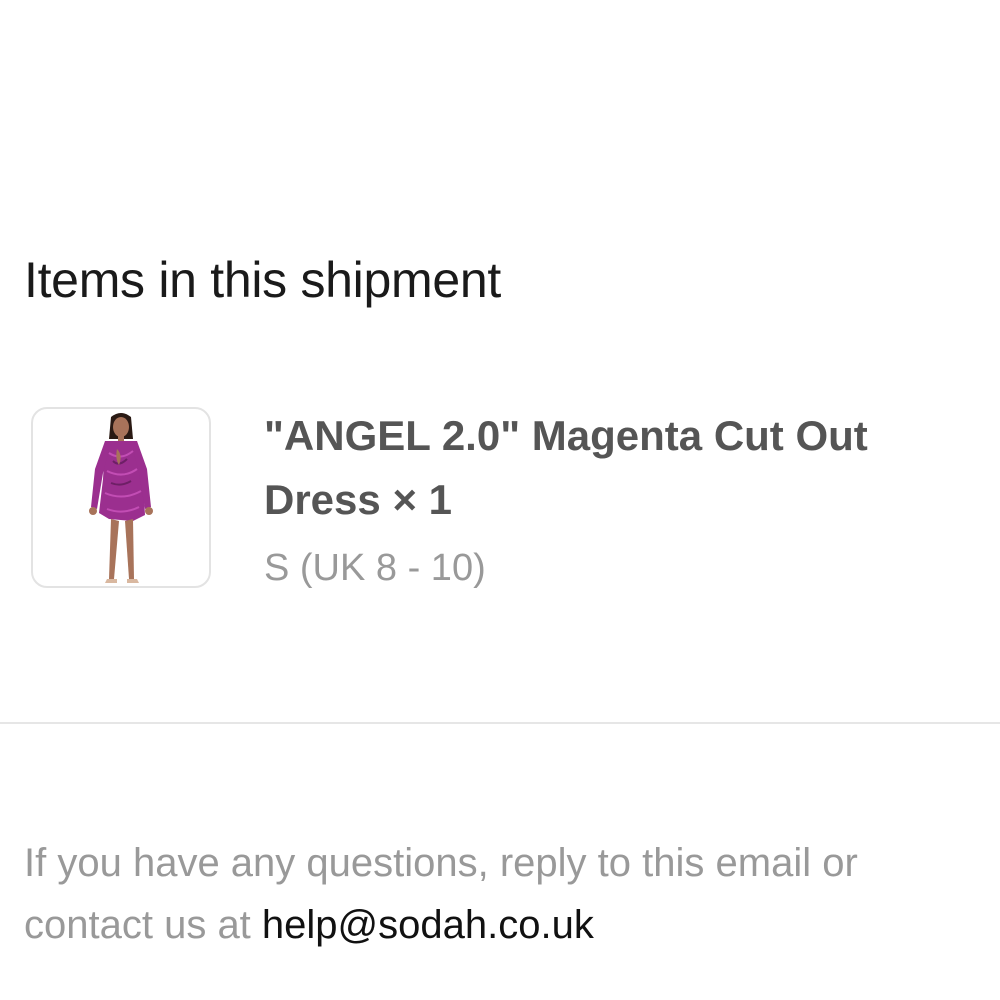  I want to click on item-title: "ANGEL 2.0" Magenta Cut Out Dress, so click(566, 467).